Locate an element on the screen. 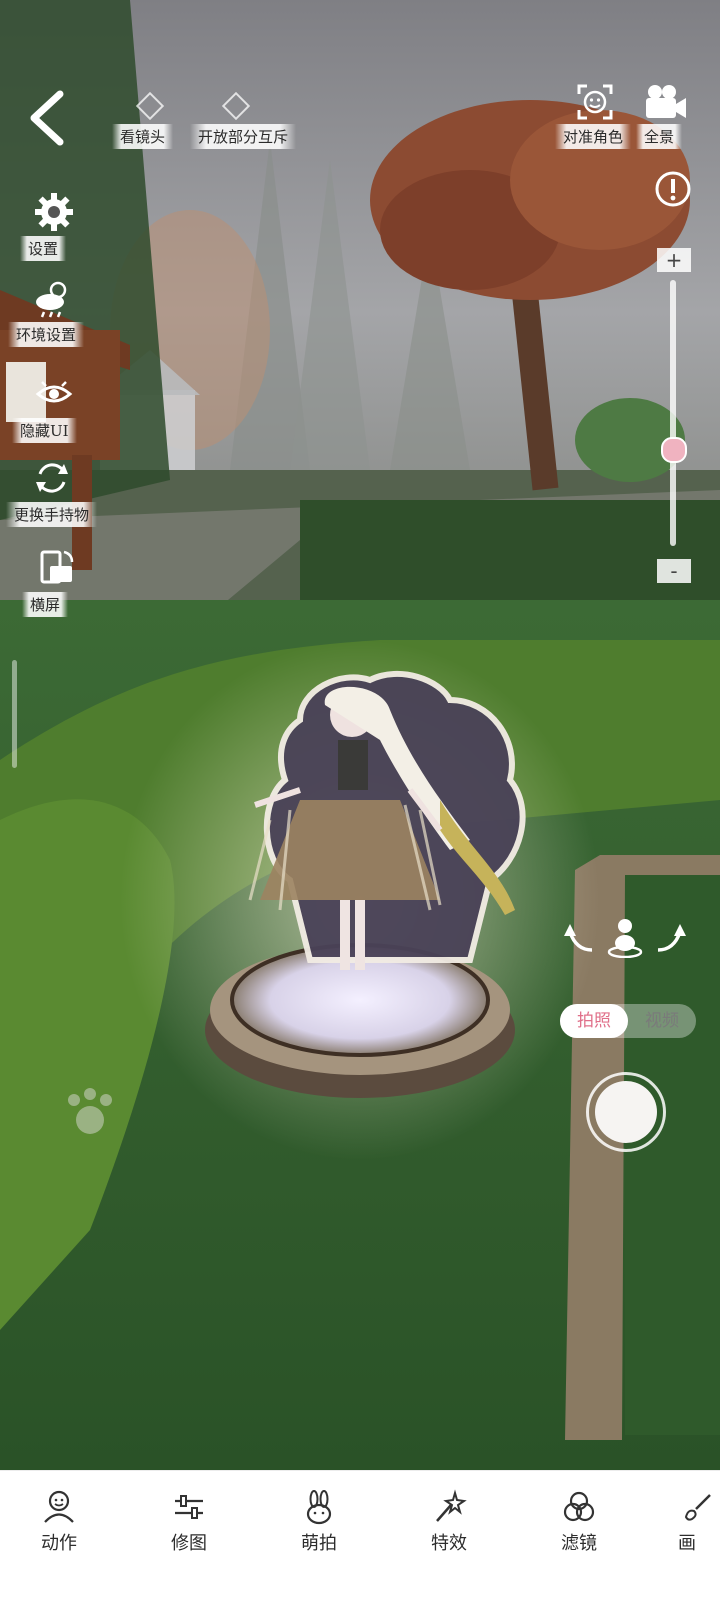 This screenshot has height=1601, width=720. rotate-right-button is located at coordinates (672, 938).